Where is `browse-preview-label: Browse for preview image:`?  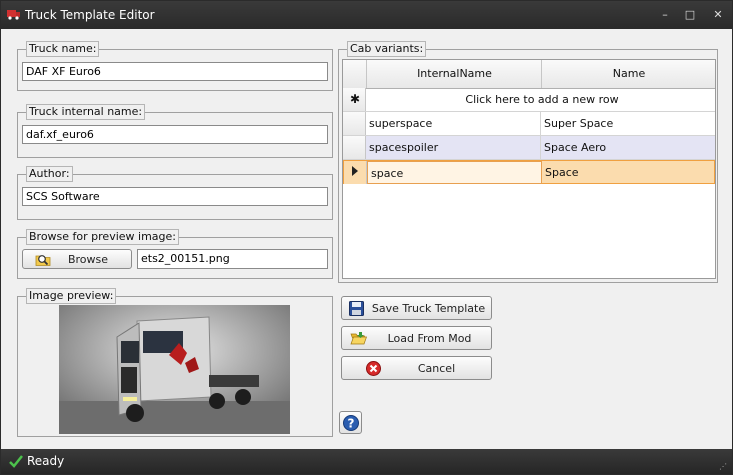 browse-preview-label: Browse for preview image: is located at coordinates (102, 237).